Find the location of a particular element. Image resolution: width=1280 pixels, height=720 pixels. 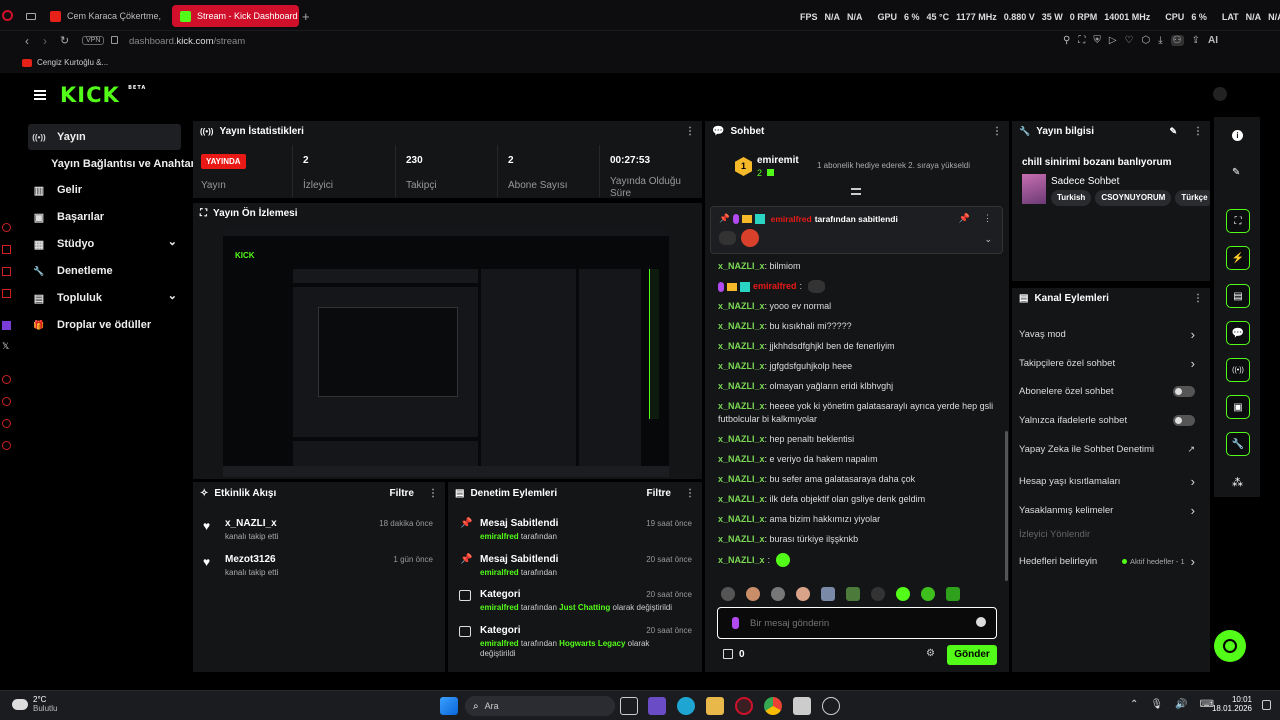

vpn-badge: VPN is located at coordinates (93, 40).